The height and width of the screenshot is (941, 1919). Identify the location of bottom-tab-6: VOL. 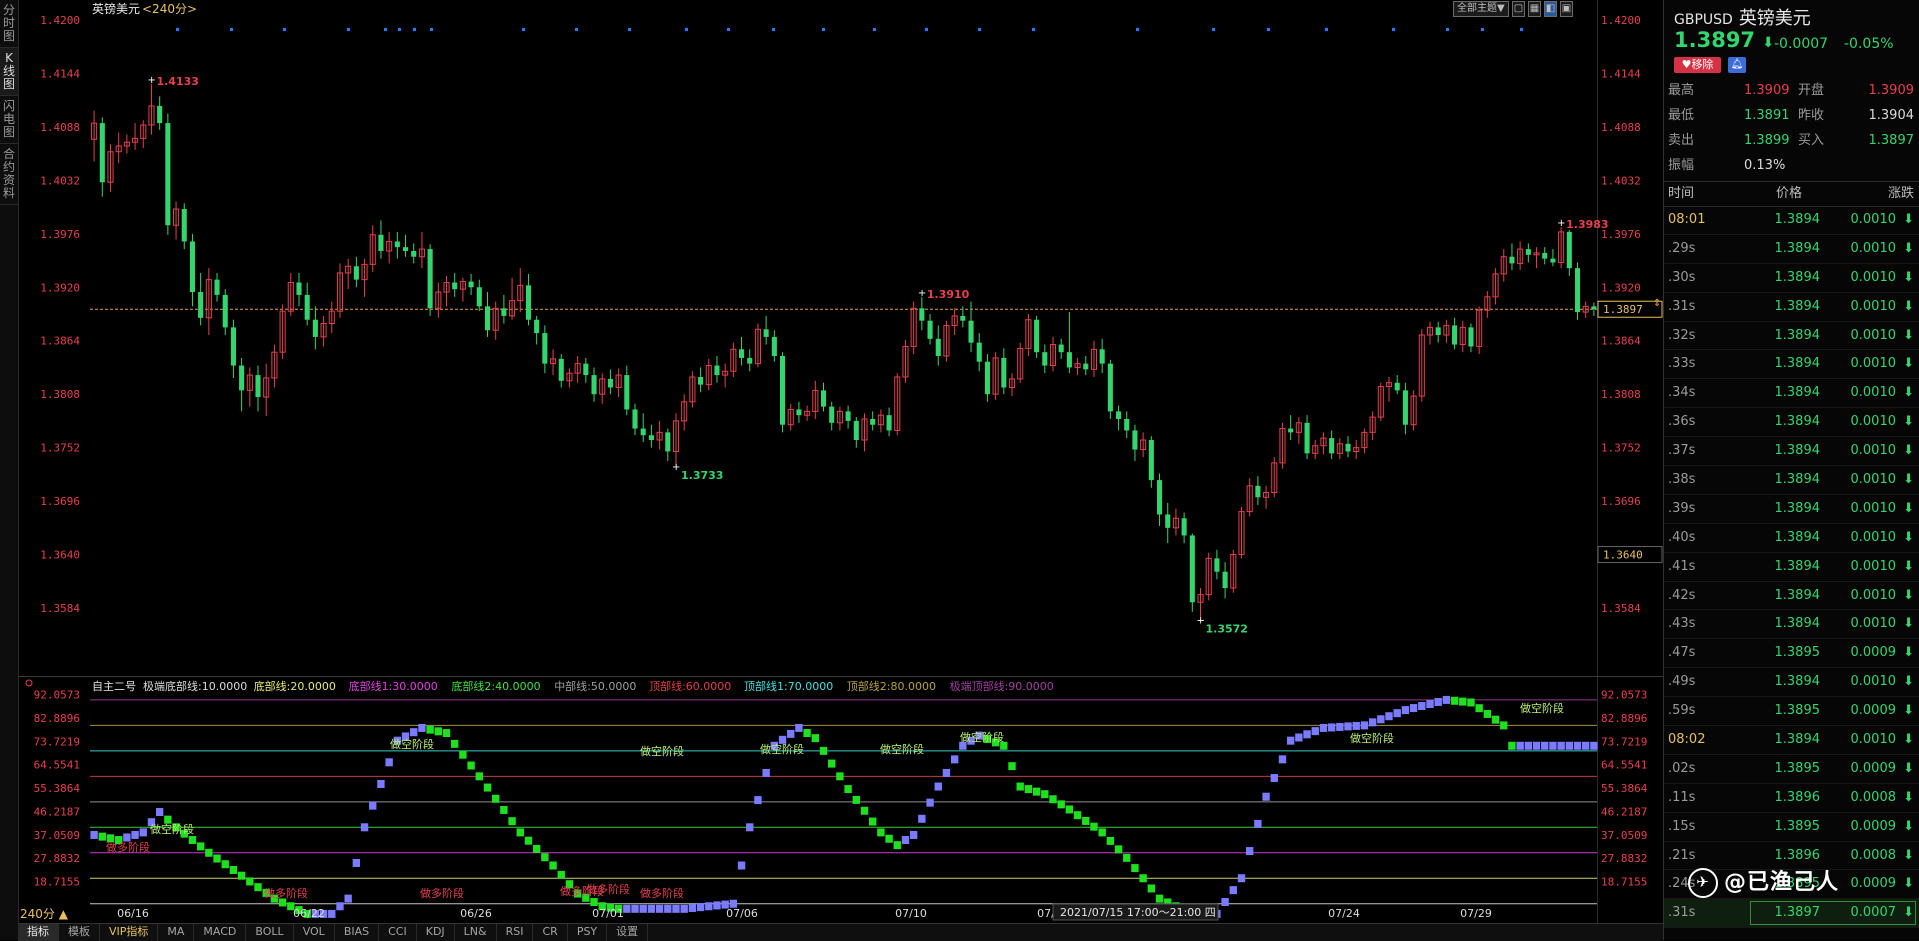
(314, 932).